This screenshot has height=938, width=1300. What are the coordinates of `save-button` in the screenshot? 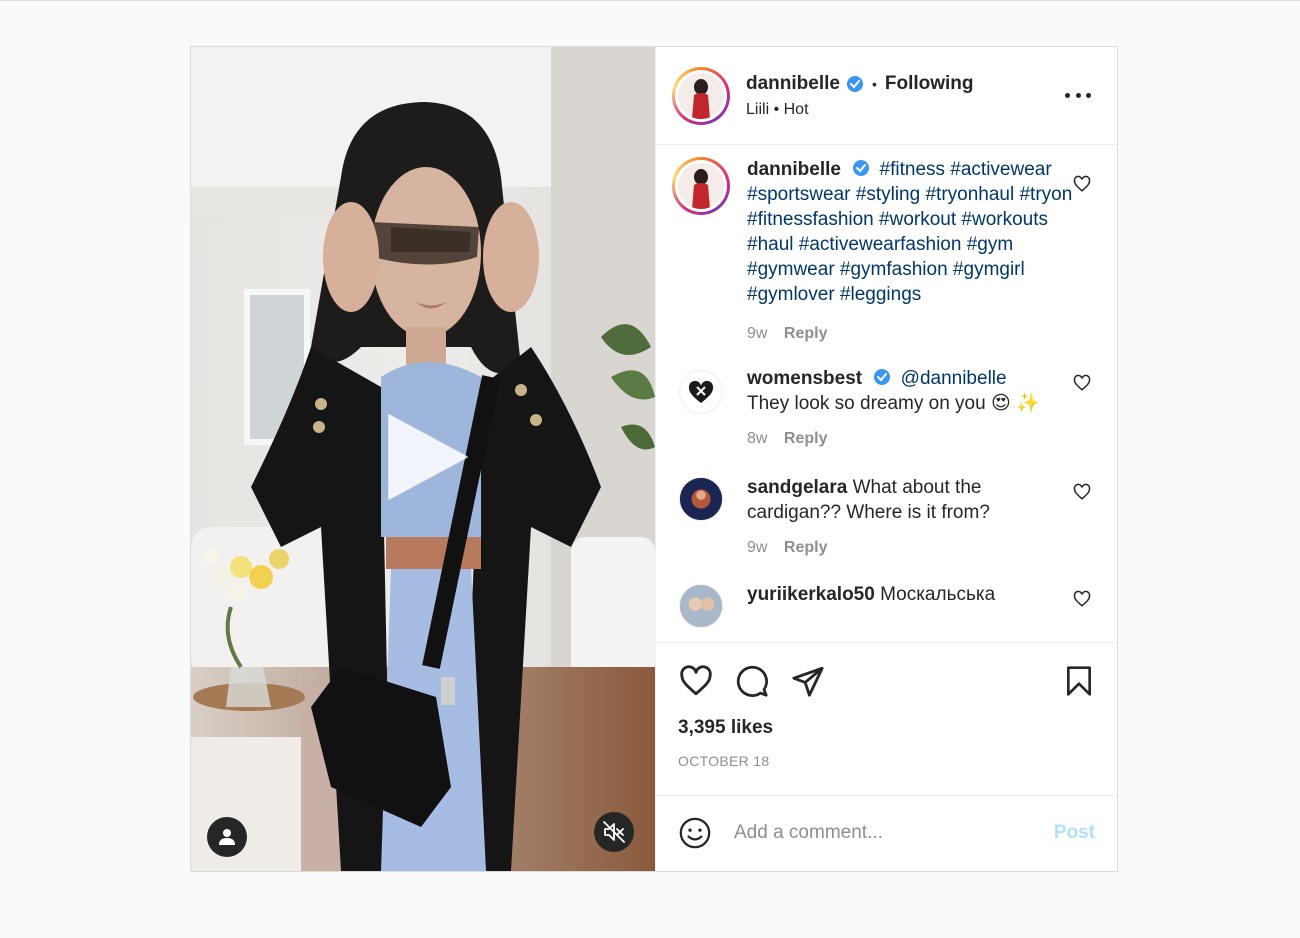 It's located at (1079, 681).